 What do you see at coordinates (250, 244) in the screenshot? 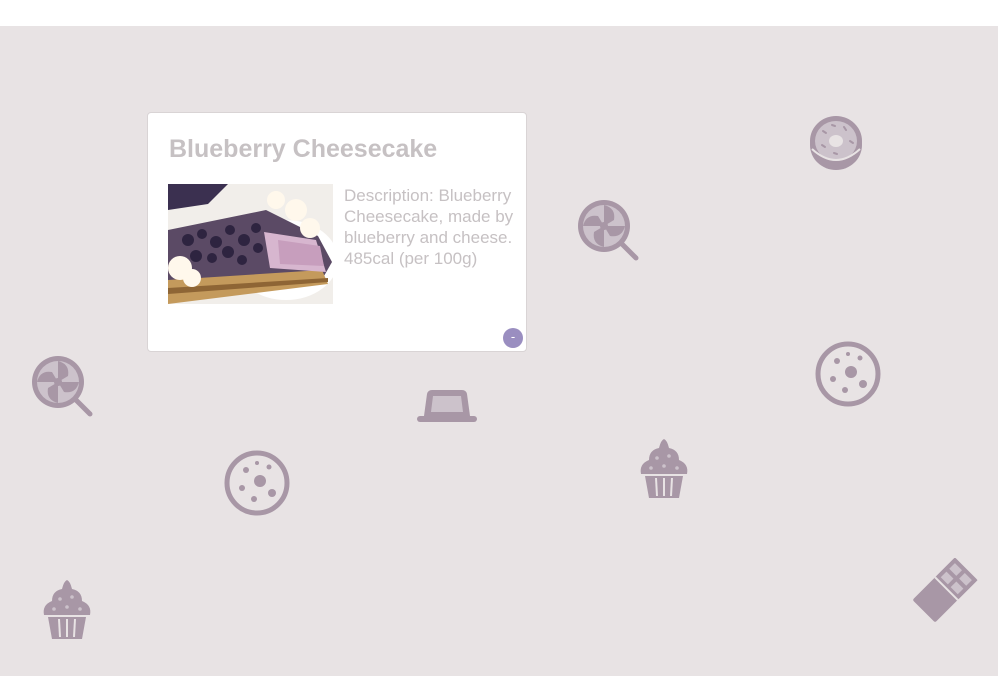
I see `cheesecake-photo` at bounding box center [250, 244].